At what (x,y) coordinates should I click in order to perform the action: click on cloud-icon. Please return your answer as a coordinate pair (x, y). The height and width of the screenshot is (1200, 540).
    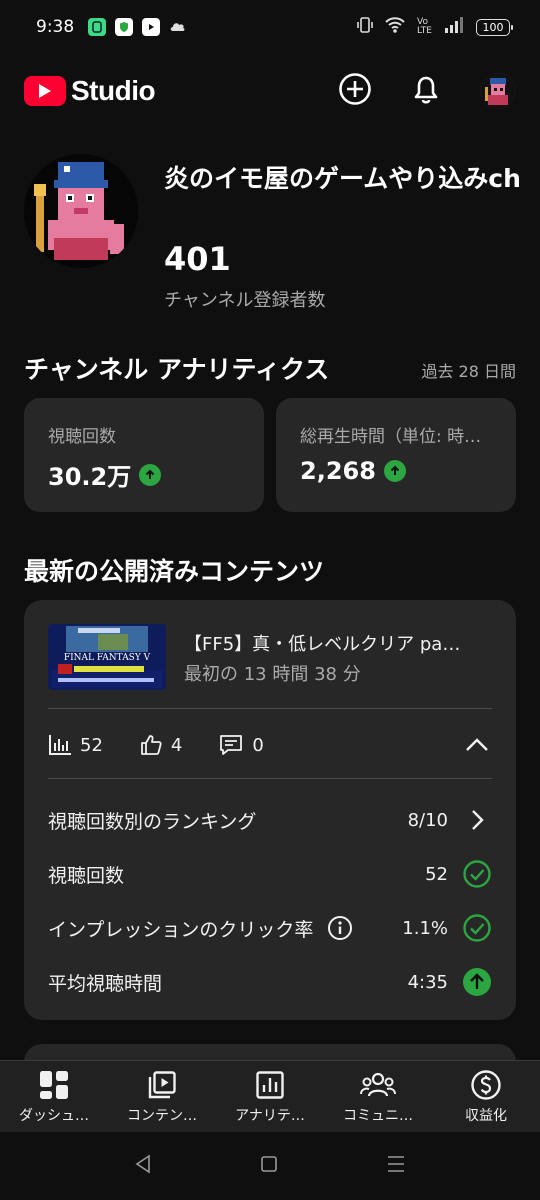
    Looking at the image, I should click on (178, 27).